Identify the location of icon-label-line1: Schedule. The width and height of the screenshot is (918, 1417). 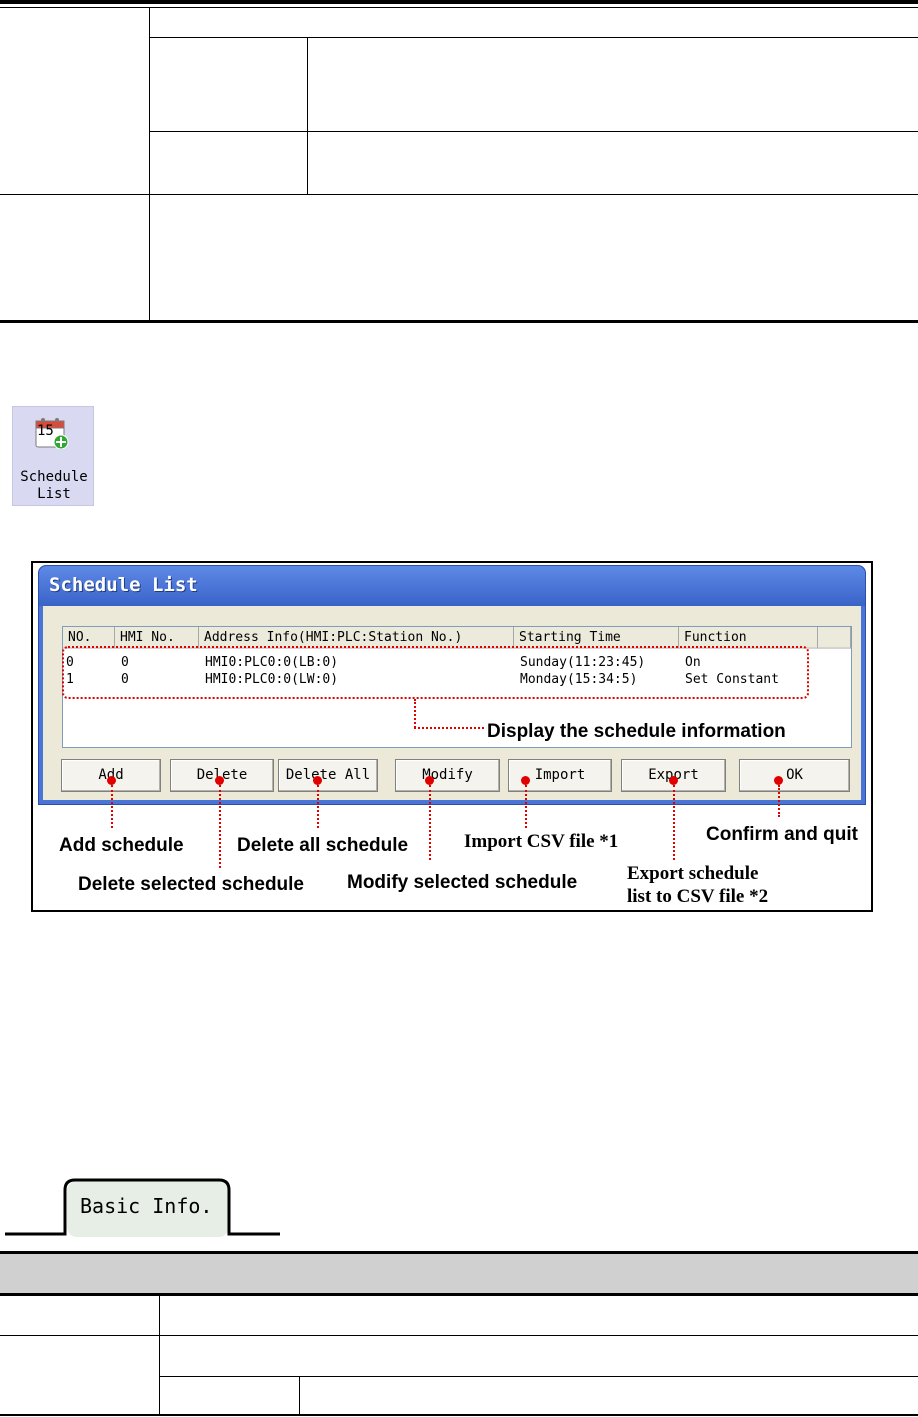
(54, 477).